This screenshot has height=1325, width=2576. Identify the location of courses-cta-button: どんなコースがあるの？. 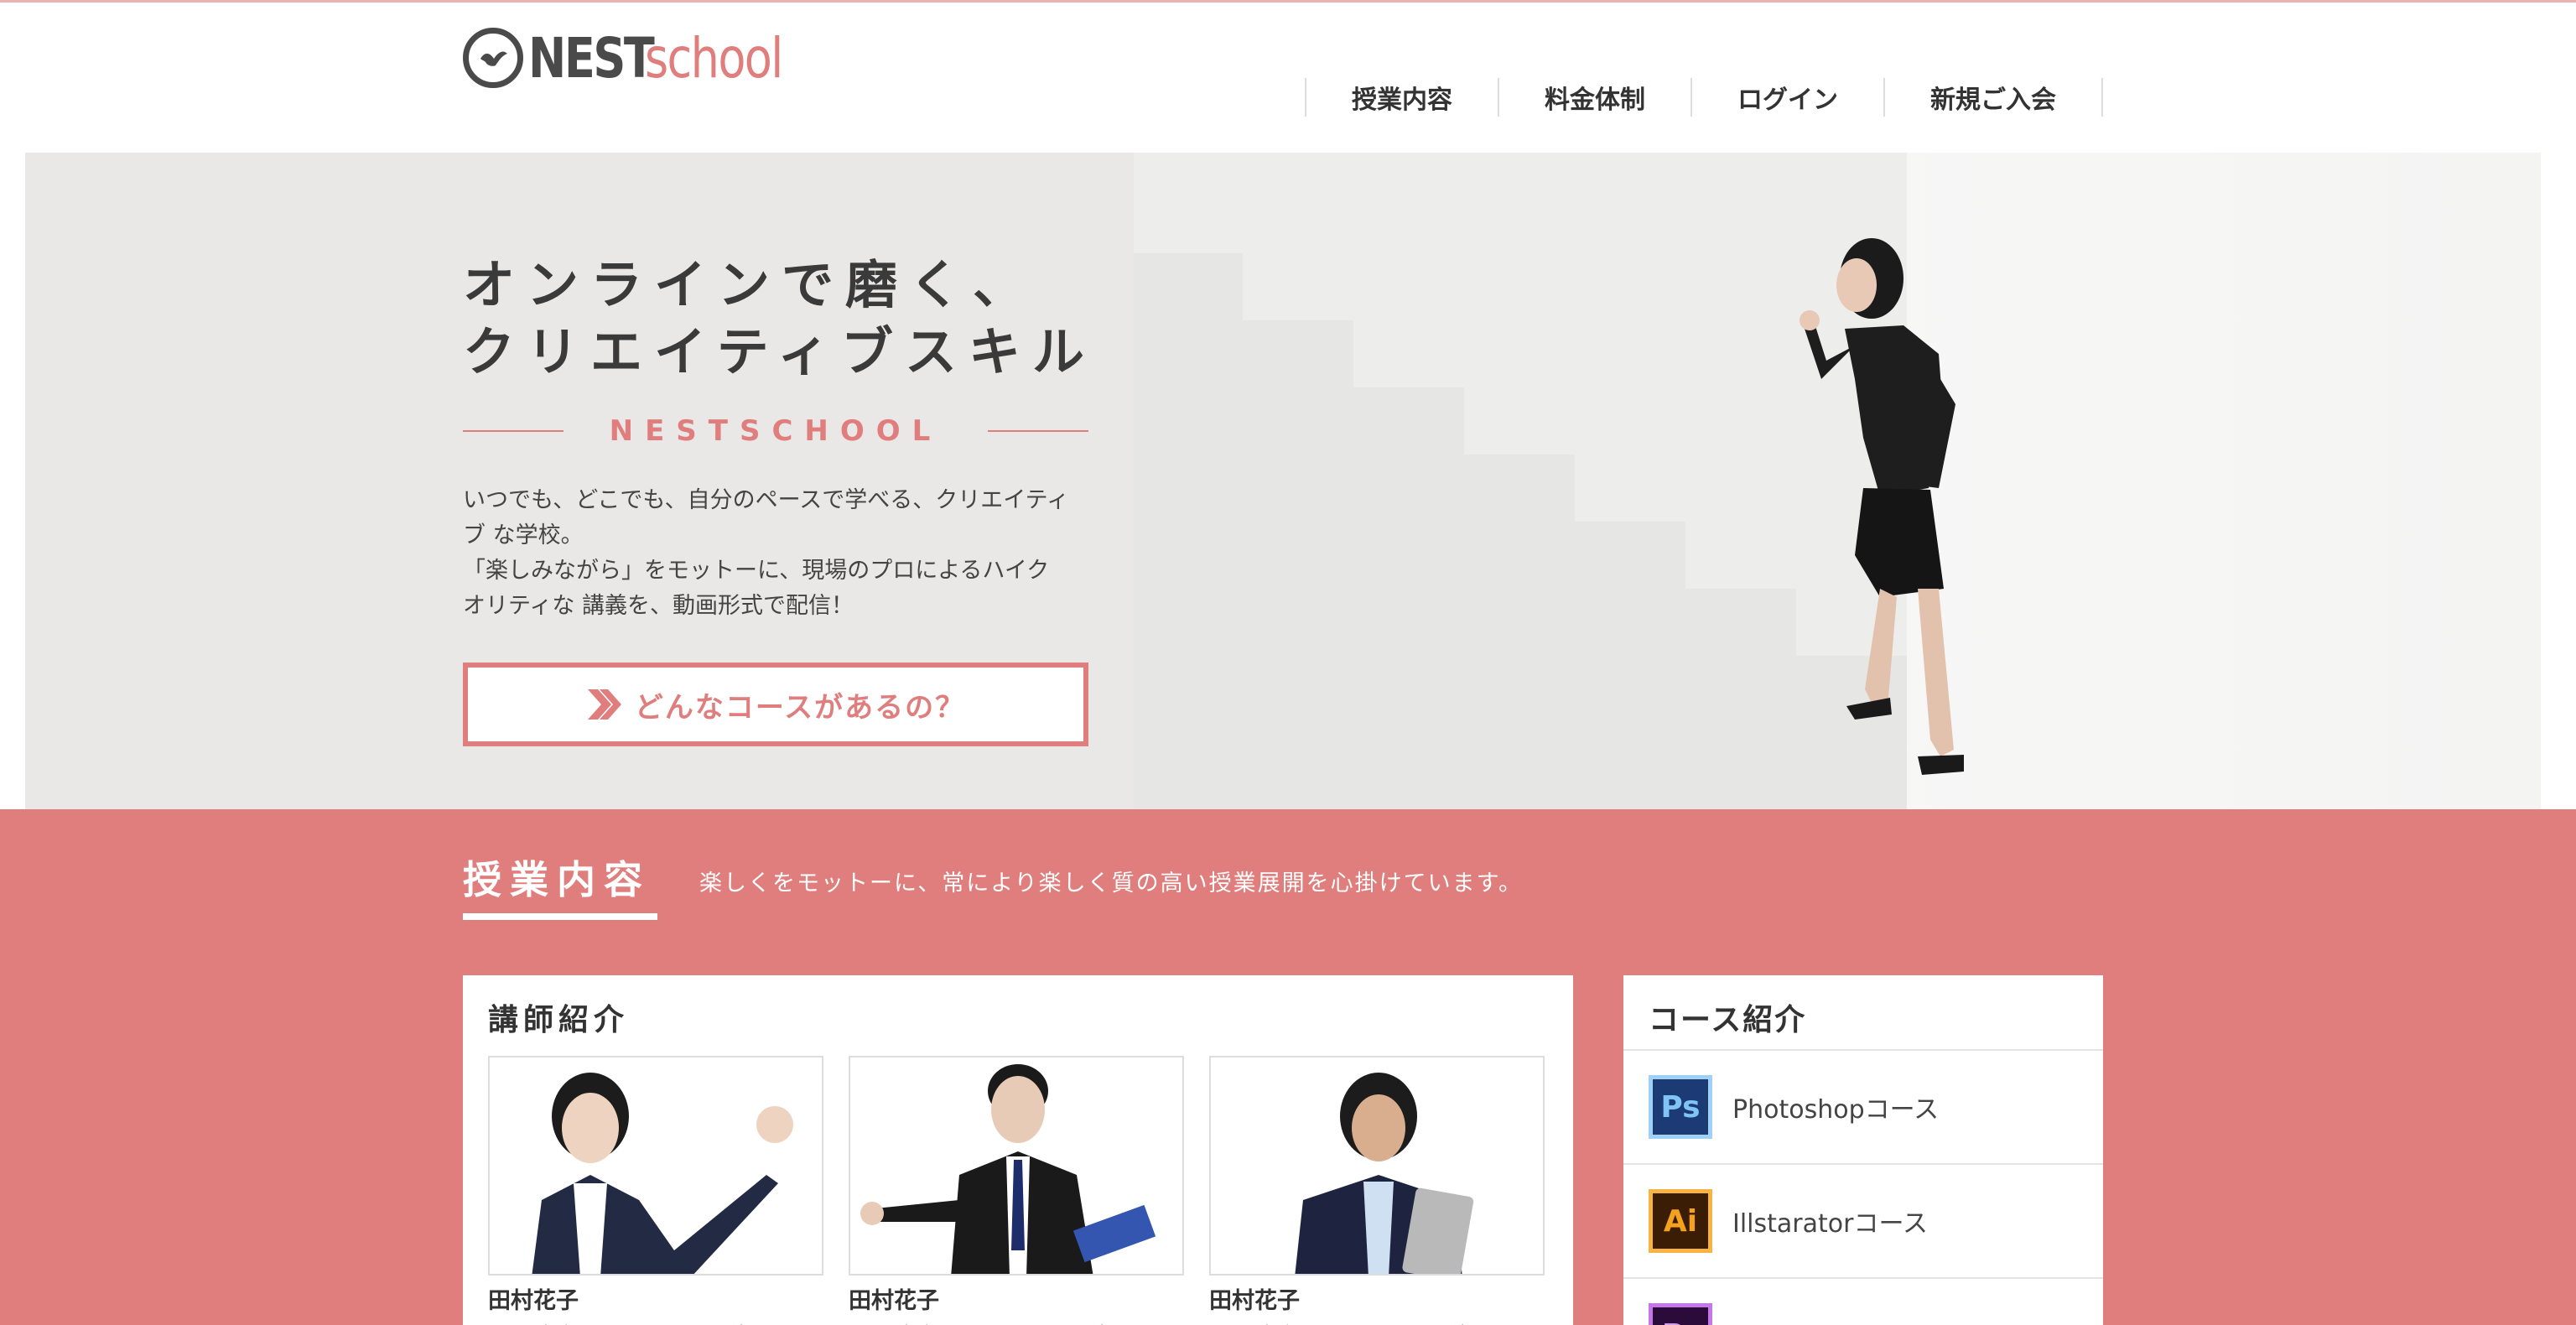
(775, 704).